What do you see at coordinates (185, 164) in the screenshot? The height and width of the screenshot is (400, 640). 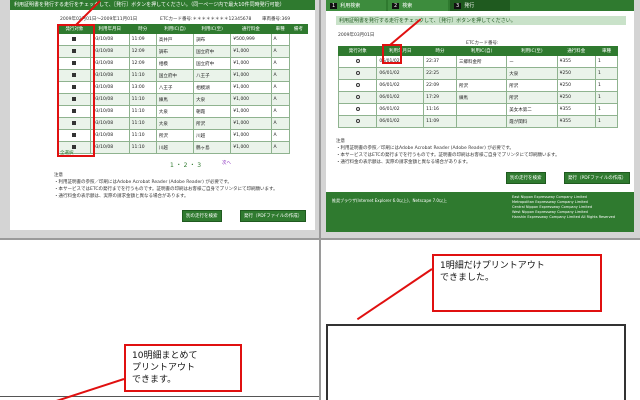 I see `pager: 1 ・ 2 ・ 3` at bounding box center [185, 164].